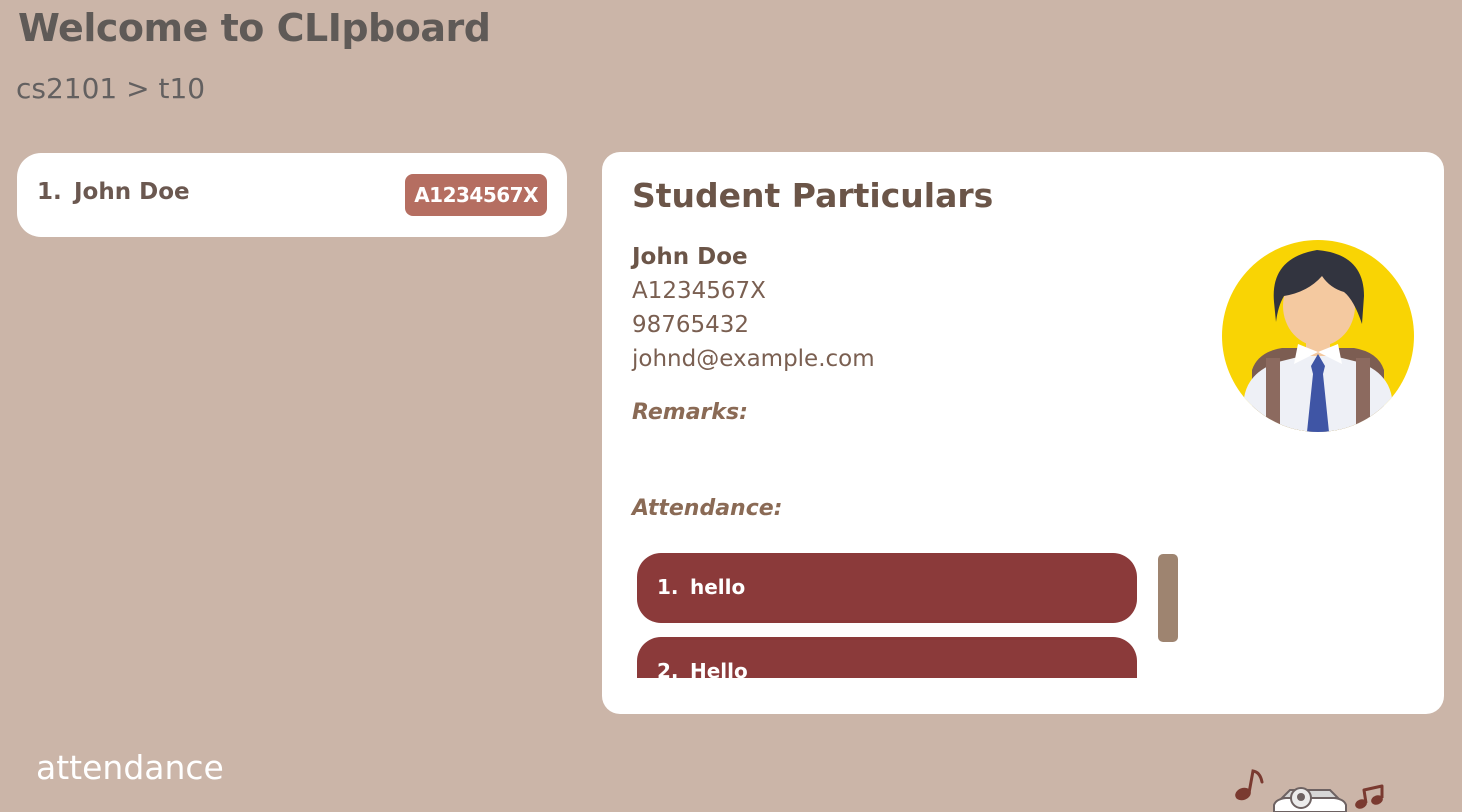  What do you see at coordinates (813, 195) in the screenshot?
I see `particulars-title: Student Particulars` at bounding box center [813, 195].